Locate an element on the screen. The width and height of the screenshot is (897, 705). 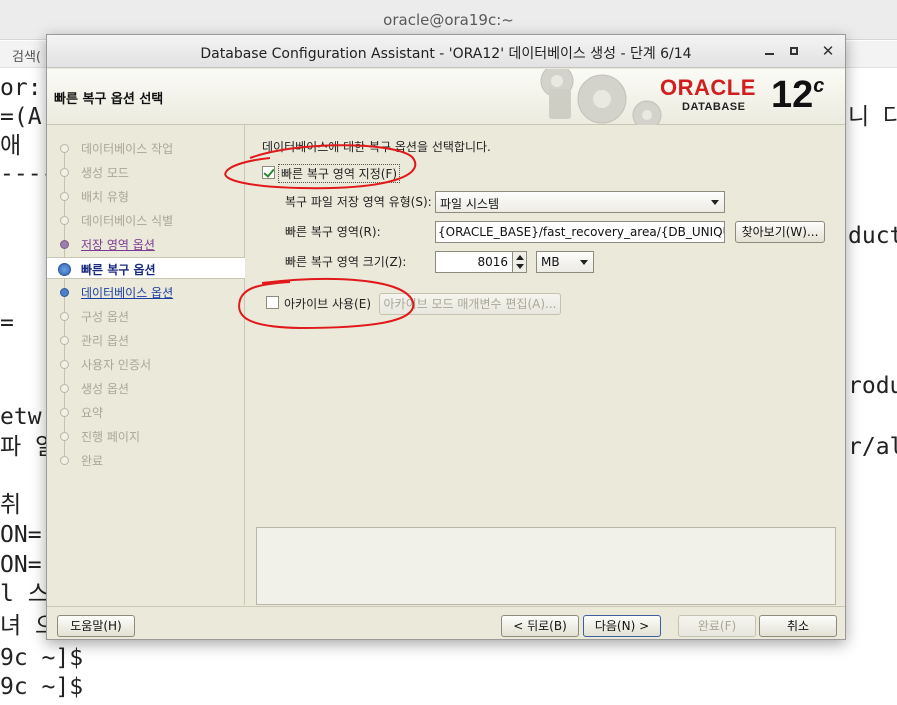
spinner-buttons is located at coordinates (519, 262).